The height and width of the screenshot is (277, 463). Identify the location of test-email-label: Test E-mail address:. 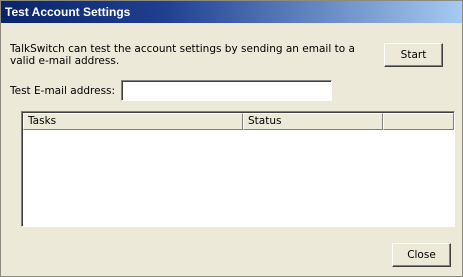
(63, 91).